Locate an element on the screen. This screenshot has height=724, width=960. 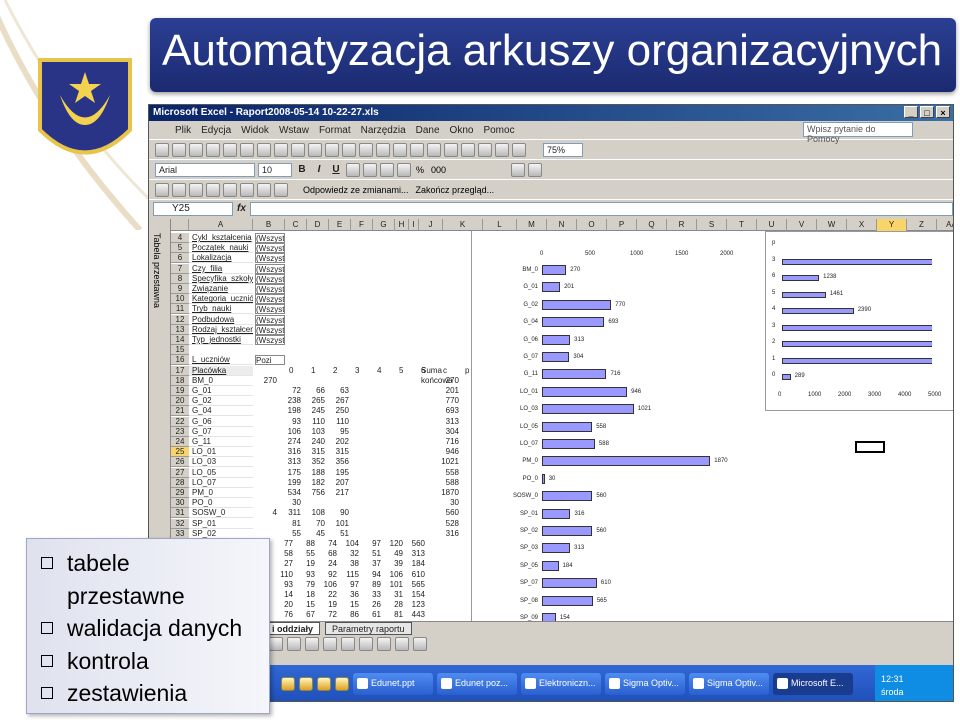
oval-icon is located at coordinates (312, 644).